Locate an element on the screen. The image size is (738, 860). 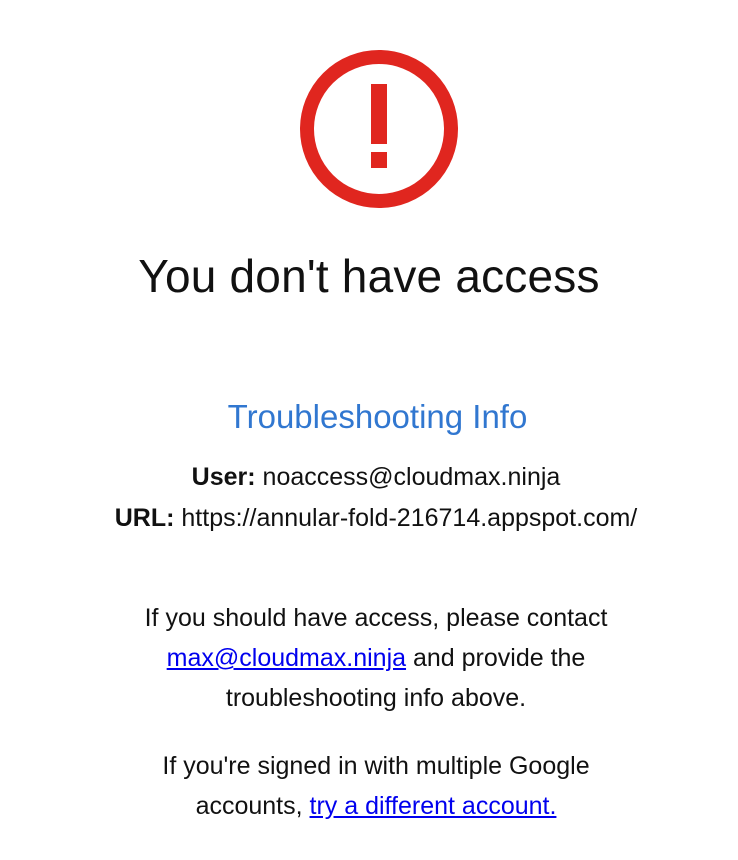
contact-line-3: troubleshooting info above. is located at coordinates (376, 698).